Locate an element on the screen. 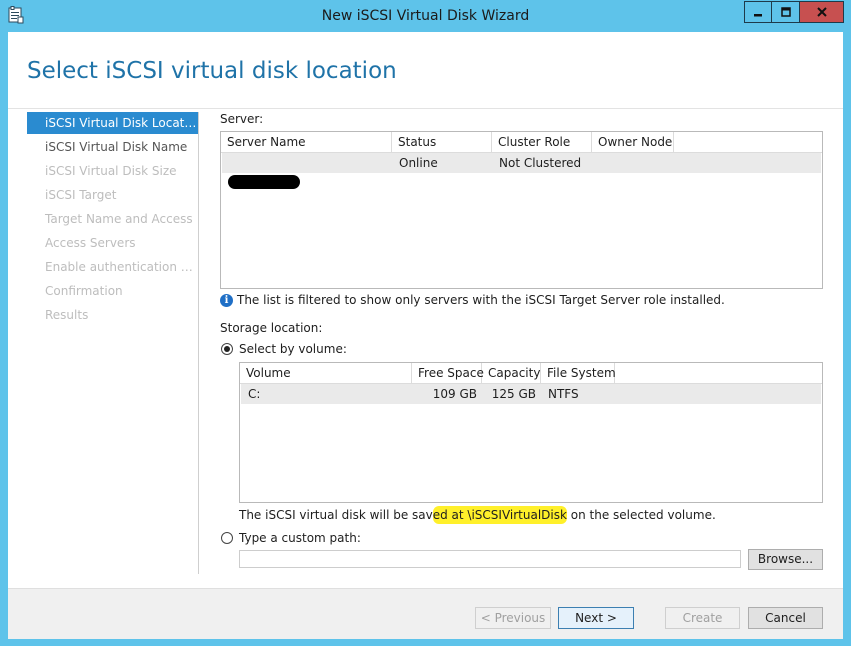 This screenshot has width=851, height=646. server-label: Server: is located at coordinates (242, 119).